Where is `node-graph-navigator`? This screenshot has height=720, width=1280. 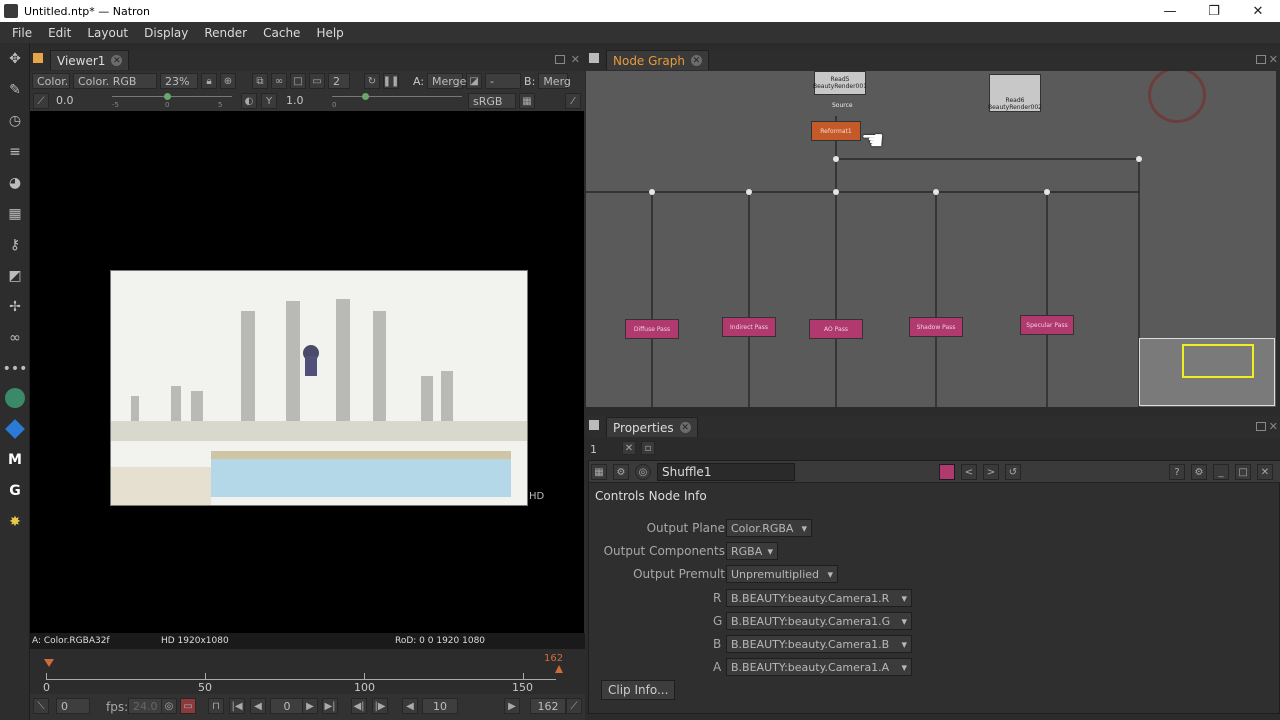
node-graph-navigator is located at coordinates (1207, 372).